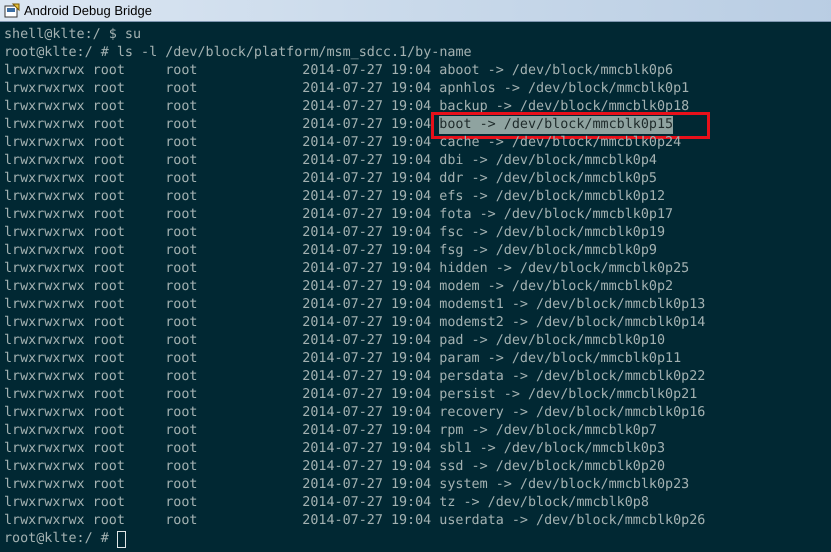  What do you see at coordinates (556, 215) in the screenshot?
I see `link-text: fota -> /dev/block/mmcblk0p17` at bounding box center [556, 215].